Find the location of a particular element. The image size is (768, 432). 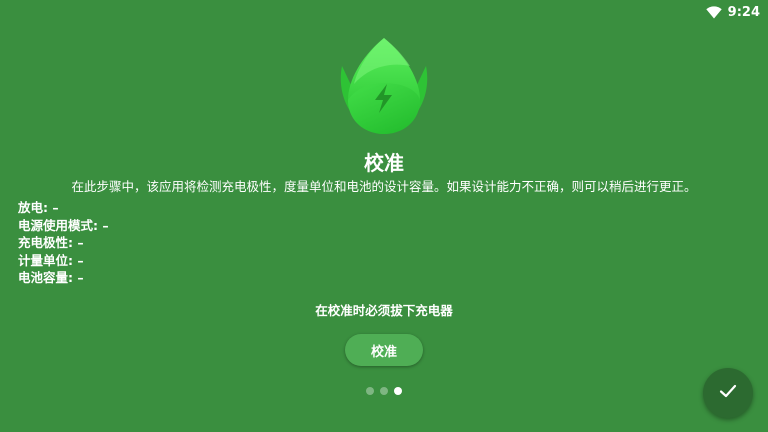

status-bar: 9:24 is located at coordinates (736, 12).